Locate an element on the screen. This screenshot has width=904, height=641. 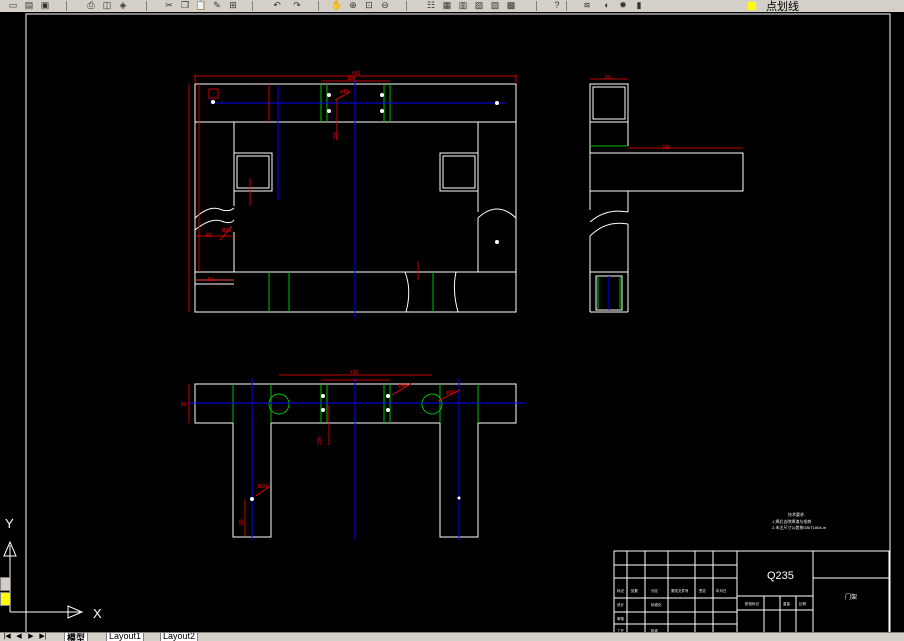
svg-text: 标准化 is located at coordinates (656, 604).